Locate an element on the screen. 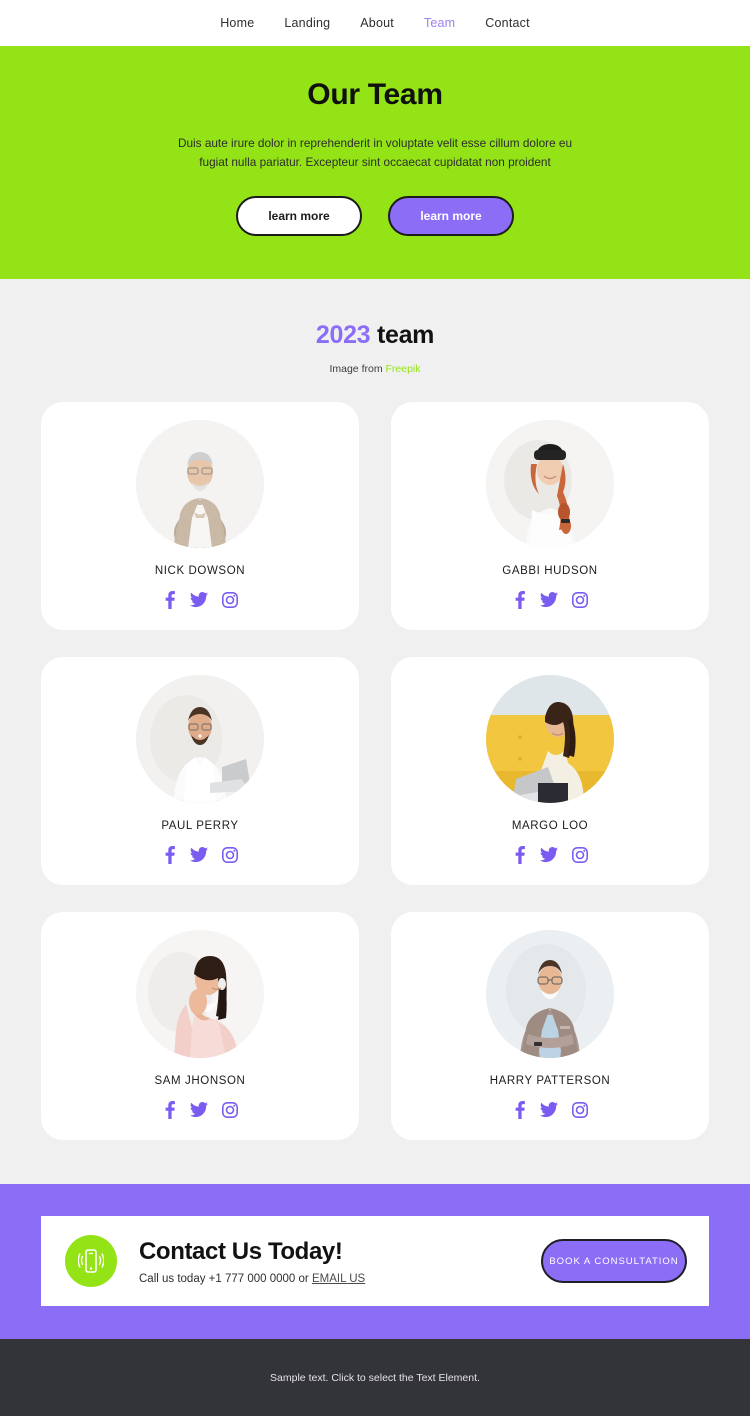 This screenshot has height=1416, width=750. nav-item-about: About is located at coordinates (377, 23).